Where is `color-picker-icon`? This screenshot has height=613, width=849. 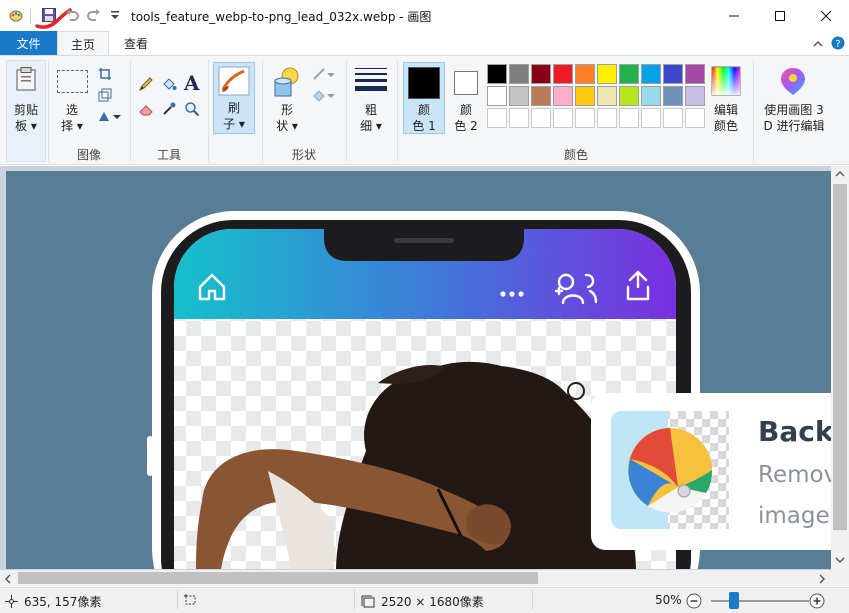
color-picker-icon is located at coordinates (169, 109).